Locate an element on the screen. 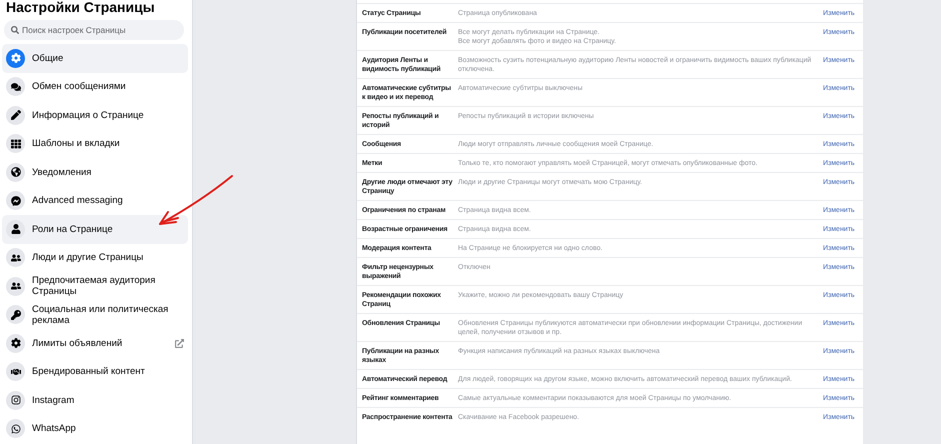 The image size is (941, 444). sidebar-title: Настройки Страницы is located at coordinates (81, 7).